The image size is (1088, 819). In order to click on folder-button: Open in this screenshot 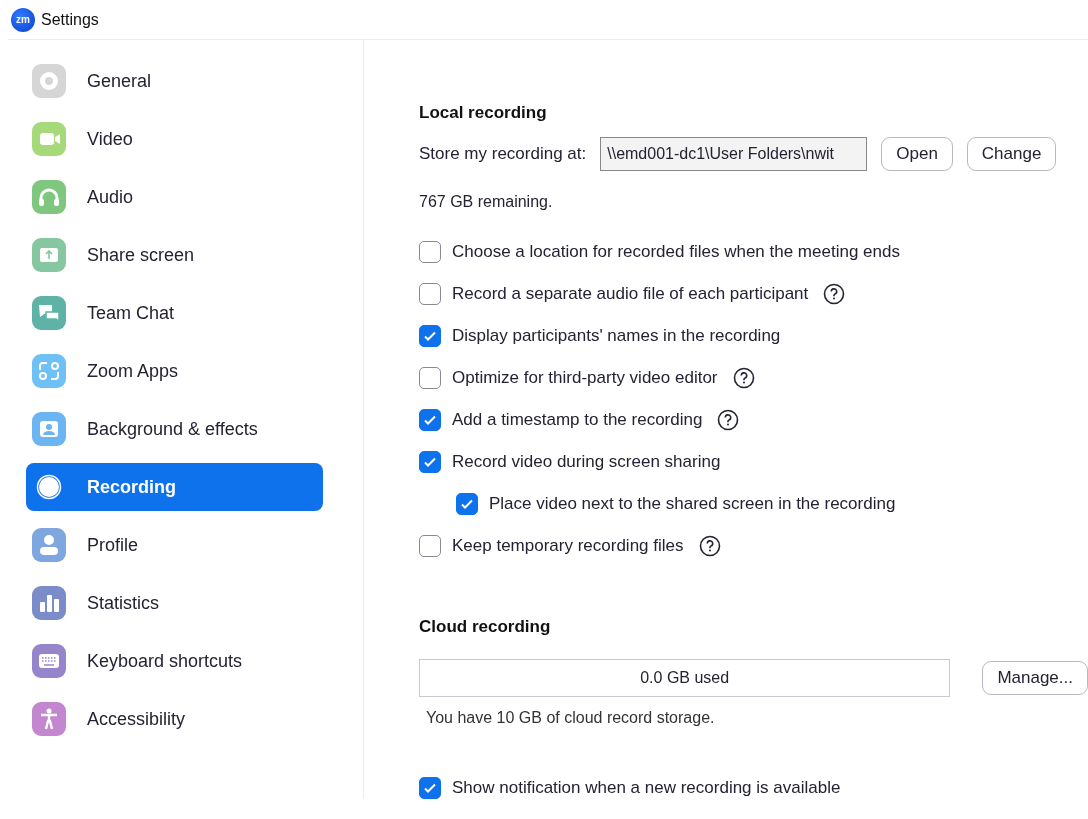, I will do `click(917, 154)`.